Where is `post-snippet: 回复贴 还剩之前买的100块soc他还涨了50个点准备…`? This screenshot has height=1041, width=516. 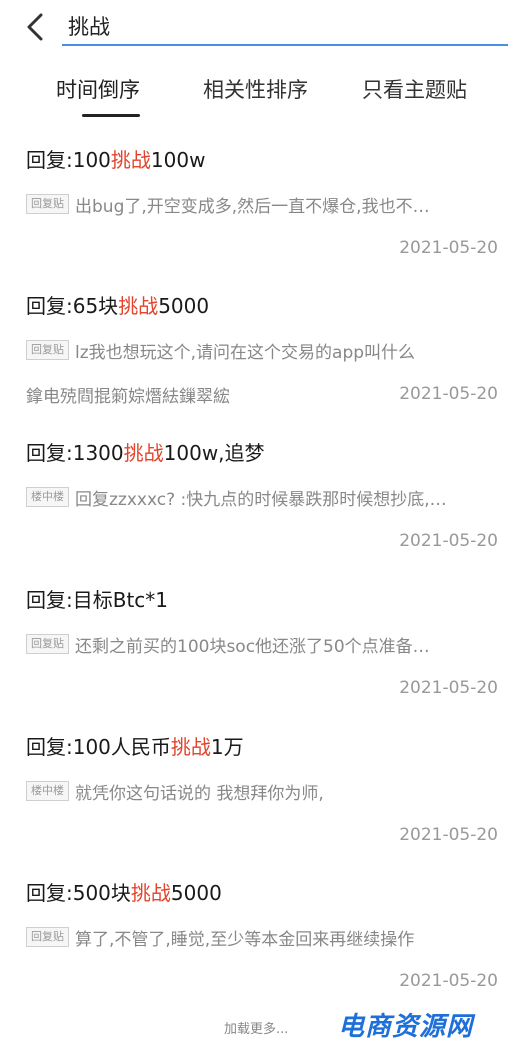 post-snippet: 回复贴 还剩之前买的100块soc他还涨了50个点准备… is located at coordinates (261, 644).